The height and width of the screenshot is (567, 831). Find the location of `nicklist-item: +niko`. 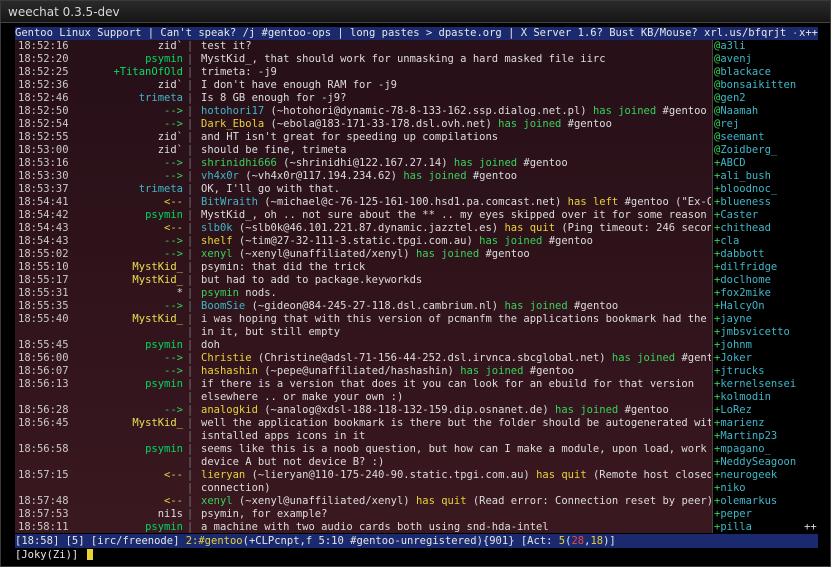

nicklist-item: +niko is located at coordinates (730, 488).